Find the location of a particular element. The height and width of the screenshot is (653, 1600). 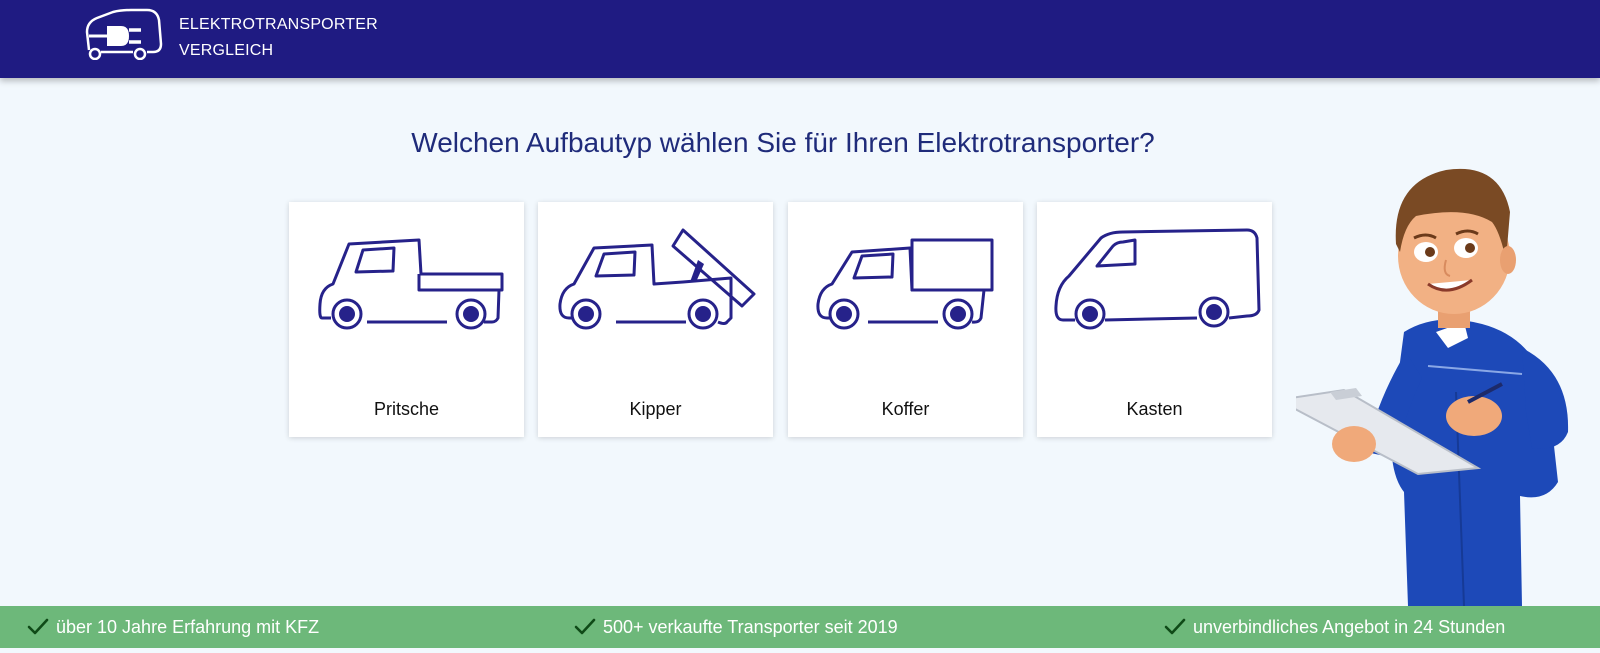

option-kipper: Kipper is located at coordinates (655, 319).